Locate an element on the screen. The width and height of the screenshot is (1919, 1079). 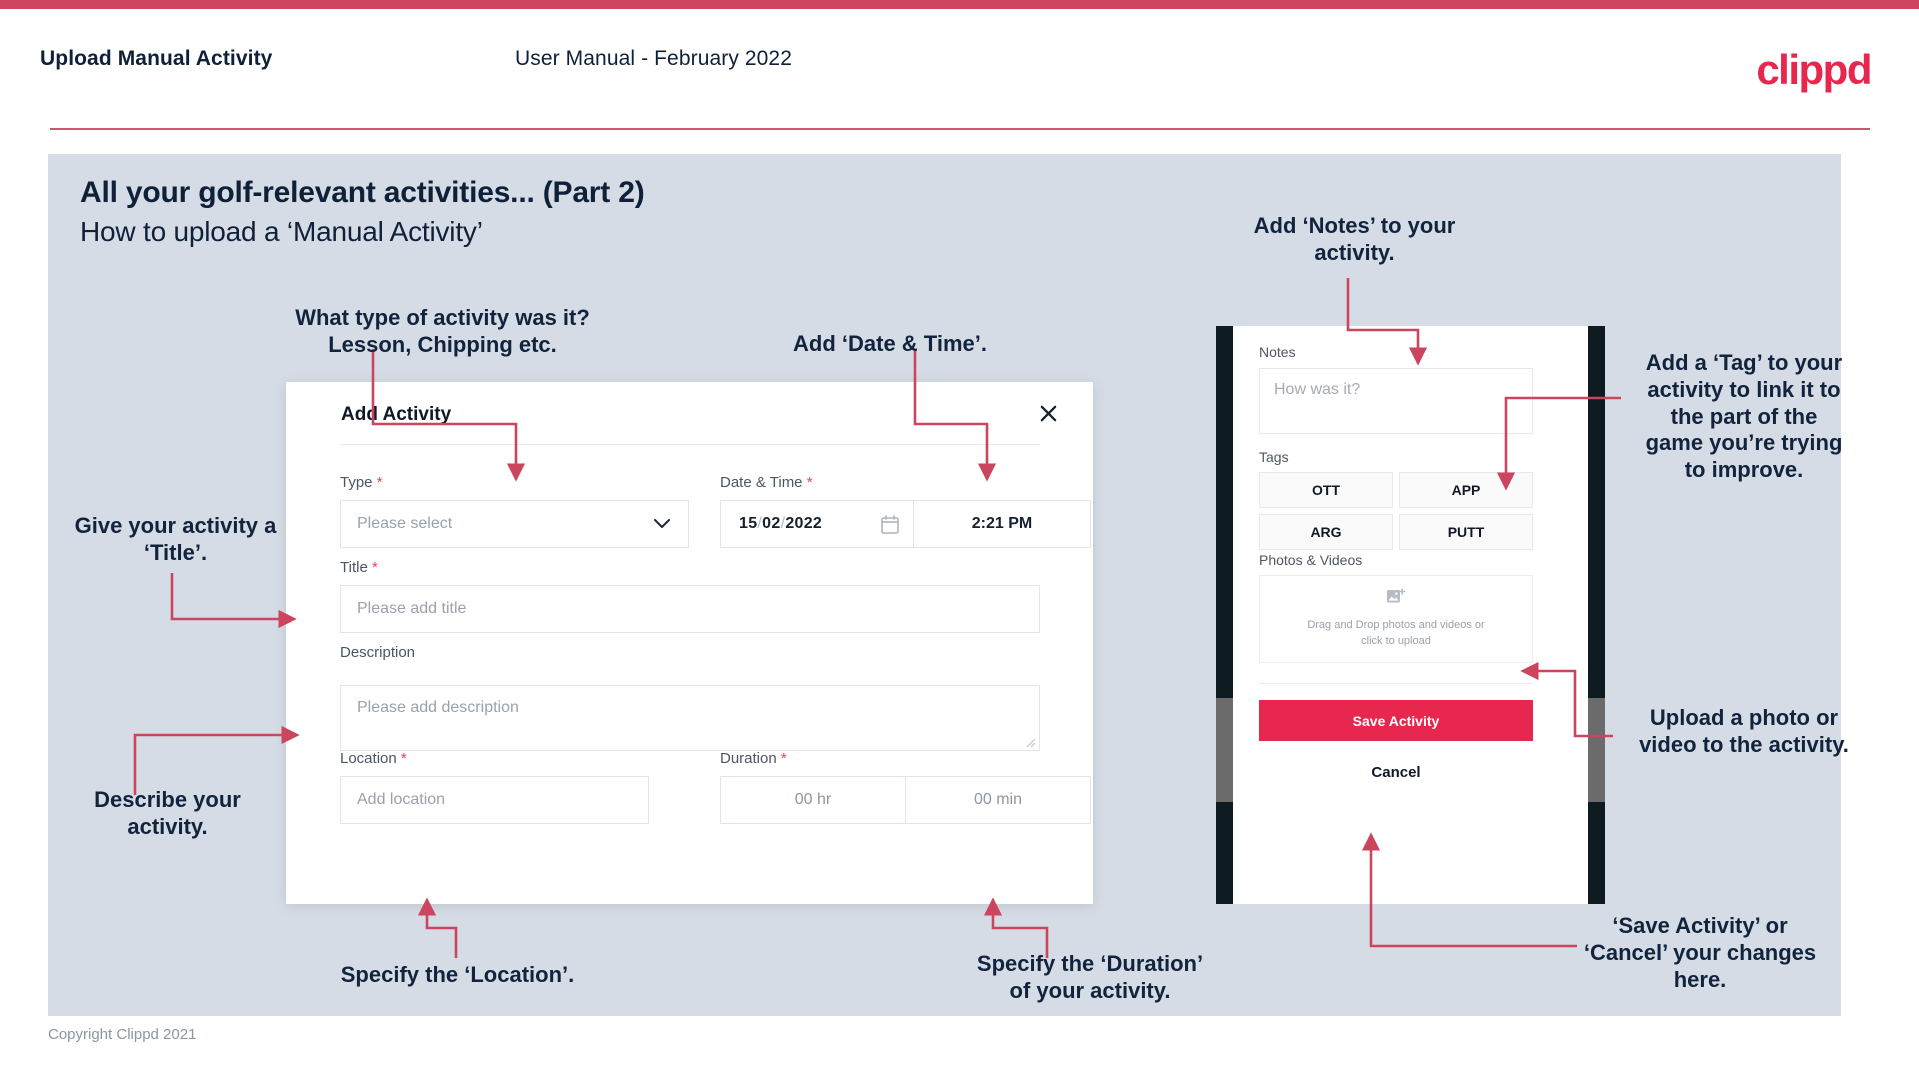
phone-side-button-right is located at coordinates (1596, 750).